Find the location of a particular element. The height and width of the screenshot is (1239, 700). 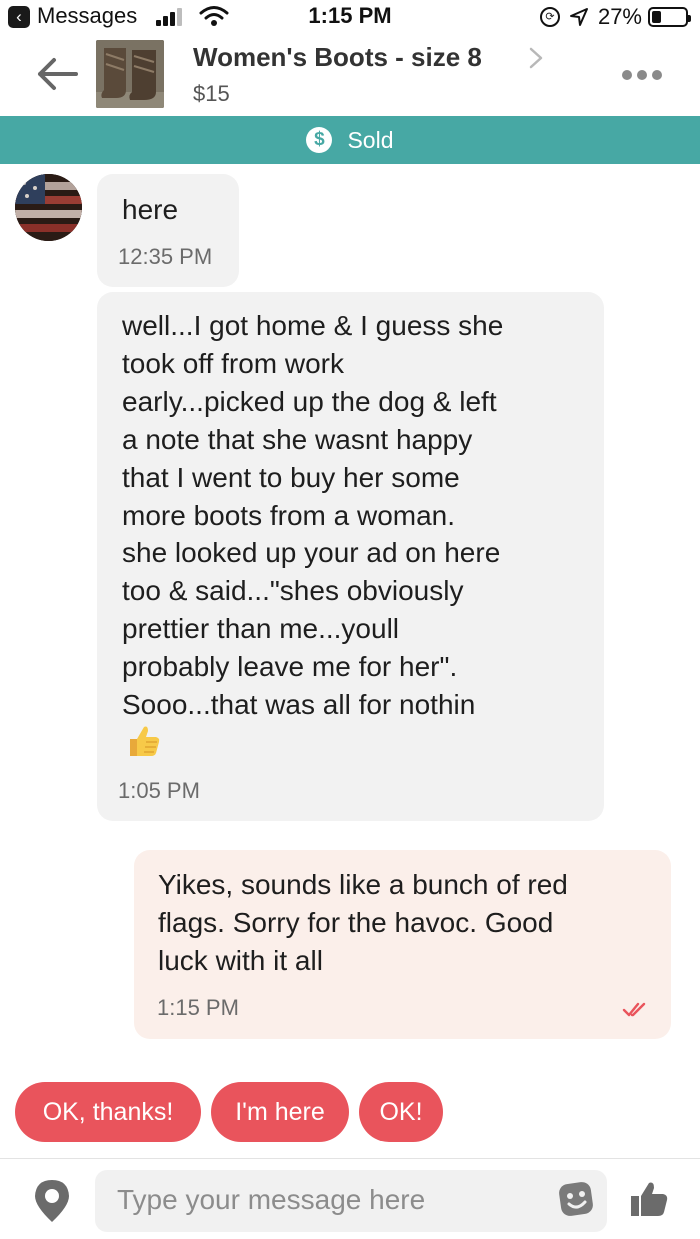

message-time: 1:05 PM is located at coordinates (159, 790).